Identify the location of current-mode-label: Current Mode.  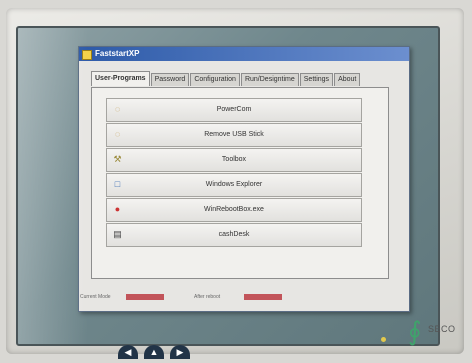
(95, 297).